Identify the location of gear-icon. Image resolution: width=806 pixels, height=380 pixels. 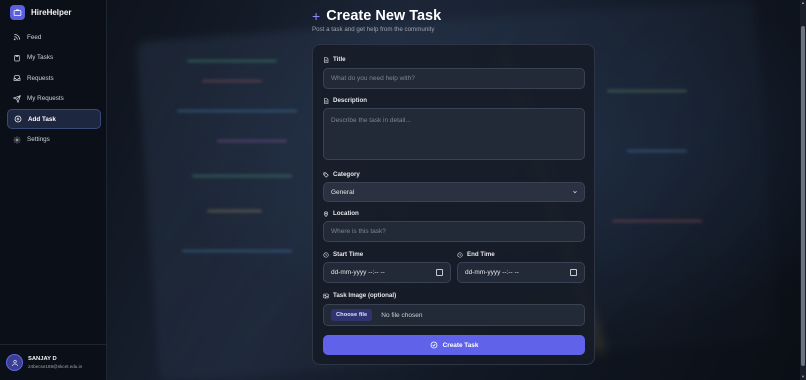
(17, 139).